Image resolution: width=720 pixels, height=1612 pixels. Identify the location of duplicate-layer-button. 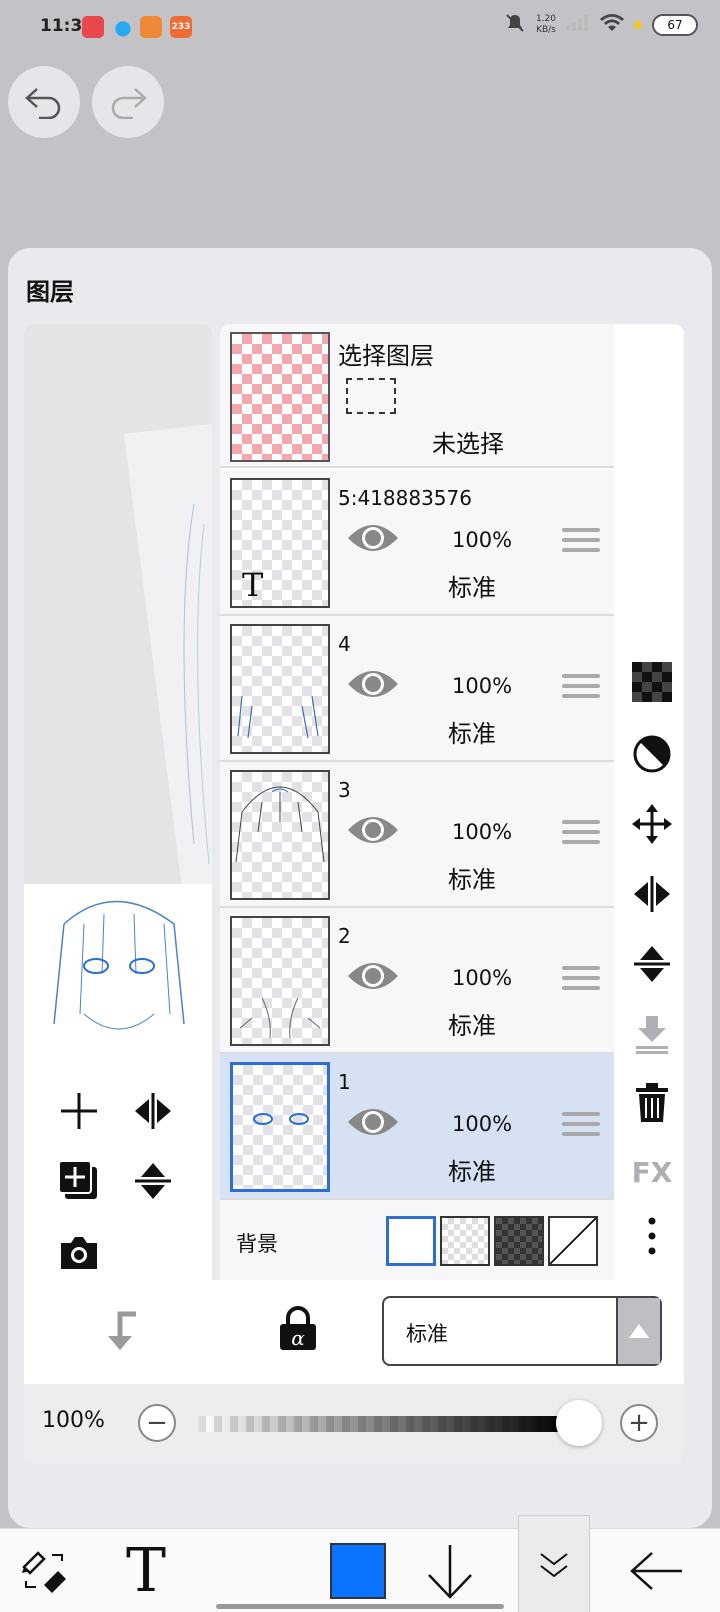
(79, 1181).